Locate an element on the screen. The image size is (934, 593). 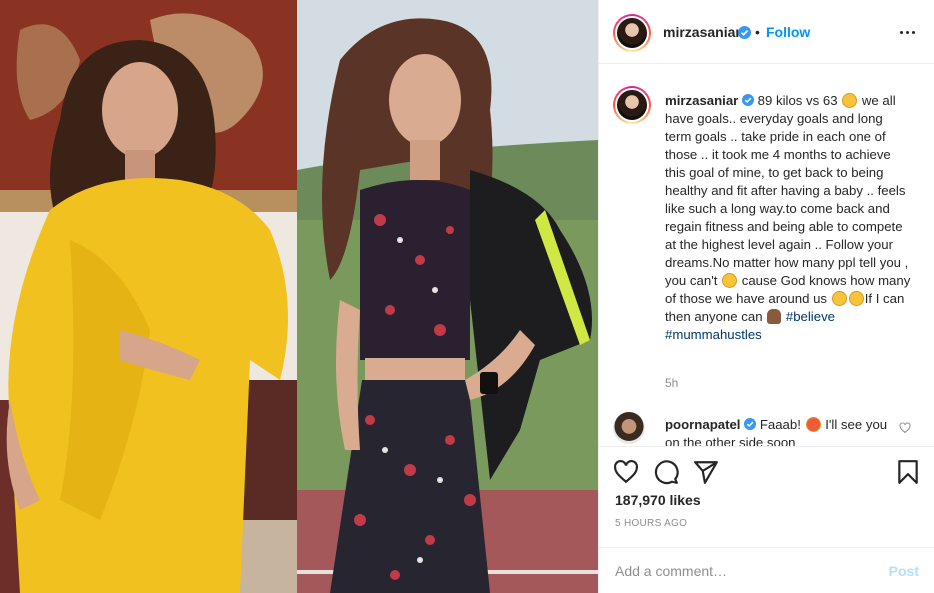
post-header: mirzasaniar • Follow is located at coordinates (766, 32).